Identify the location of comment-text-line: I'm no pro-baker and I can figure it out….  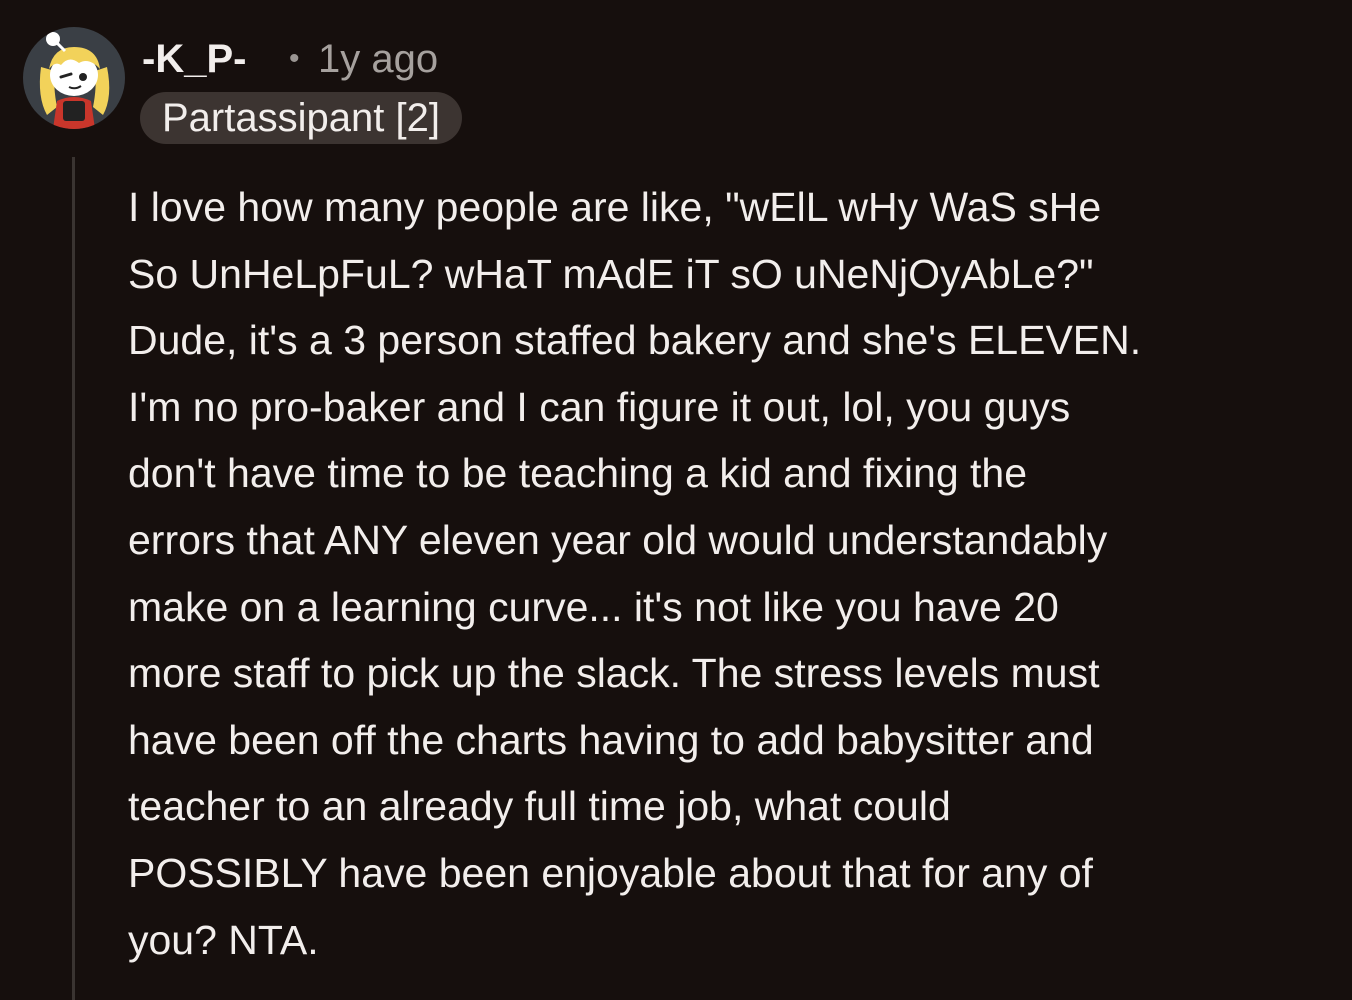
(599, 406).